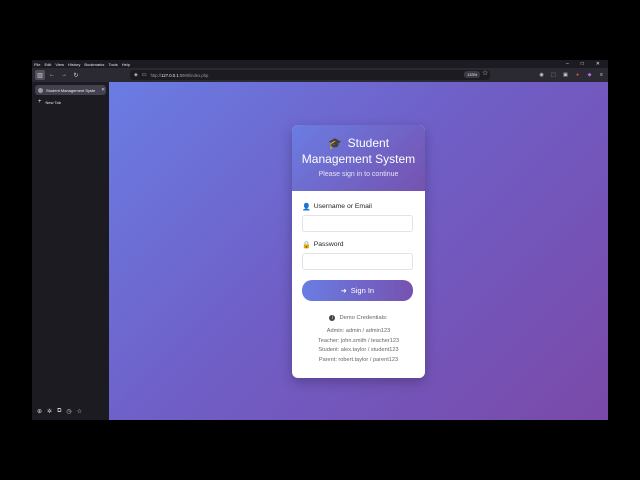  What do you see at coordinates (541, 75) in the screenshot?
I see `account-icon: ◉` at bounding box center [541, 75].